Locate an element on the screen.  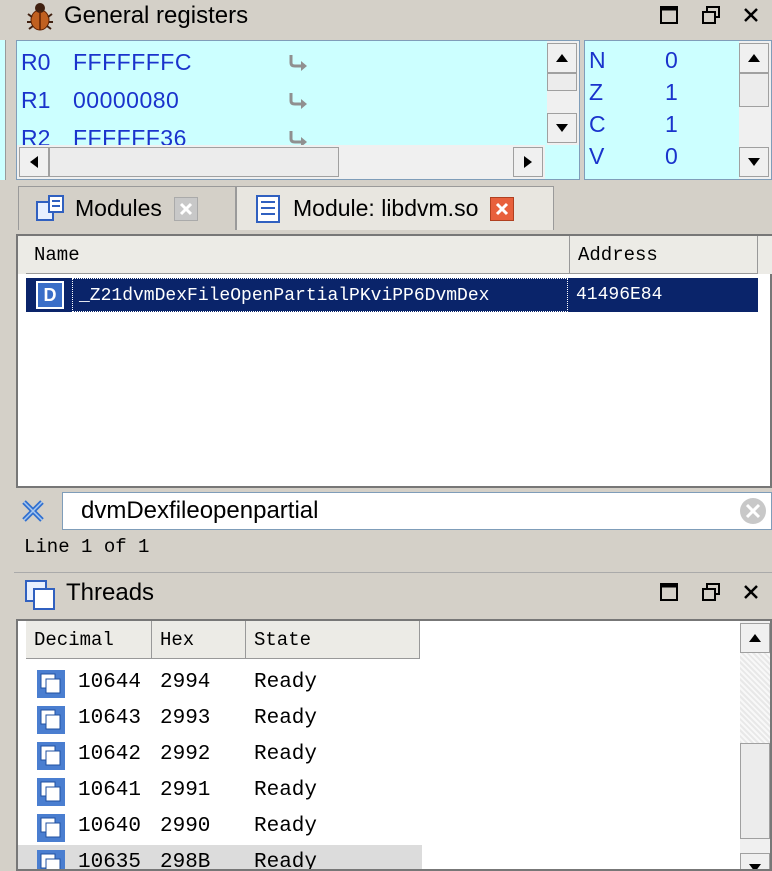
bug-icon is located at coordinates (40, 17).